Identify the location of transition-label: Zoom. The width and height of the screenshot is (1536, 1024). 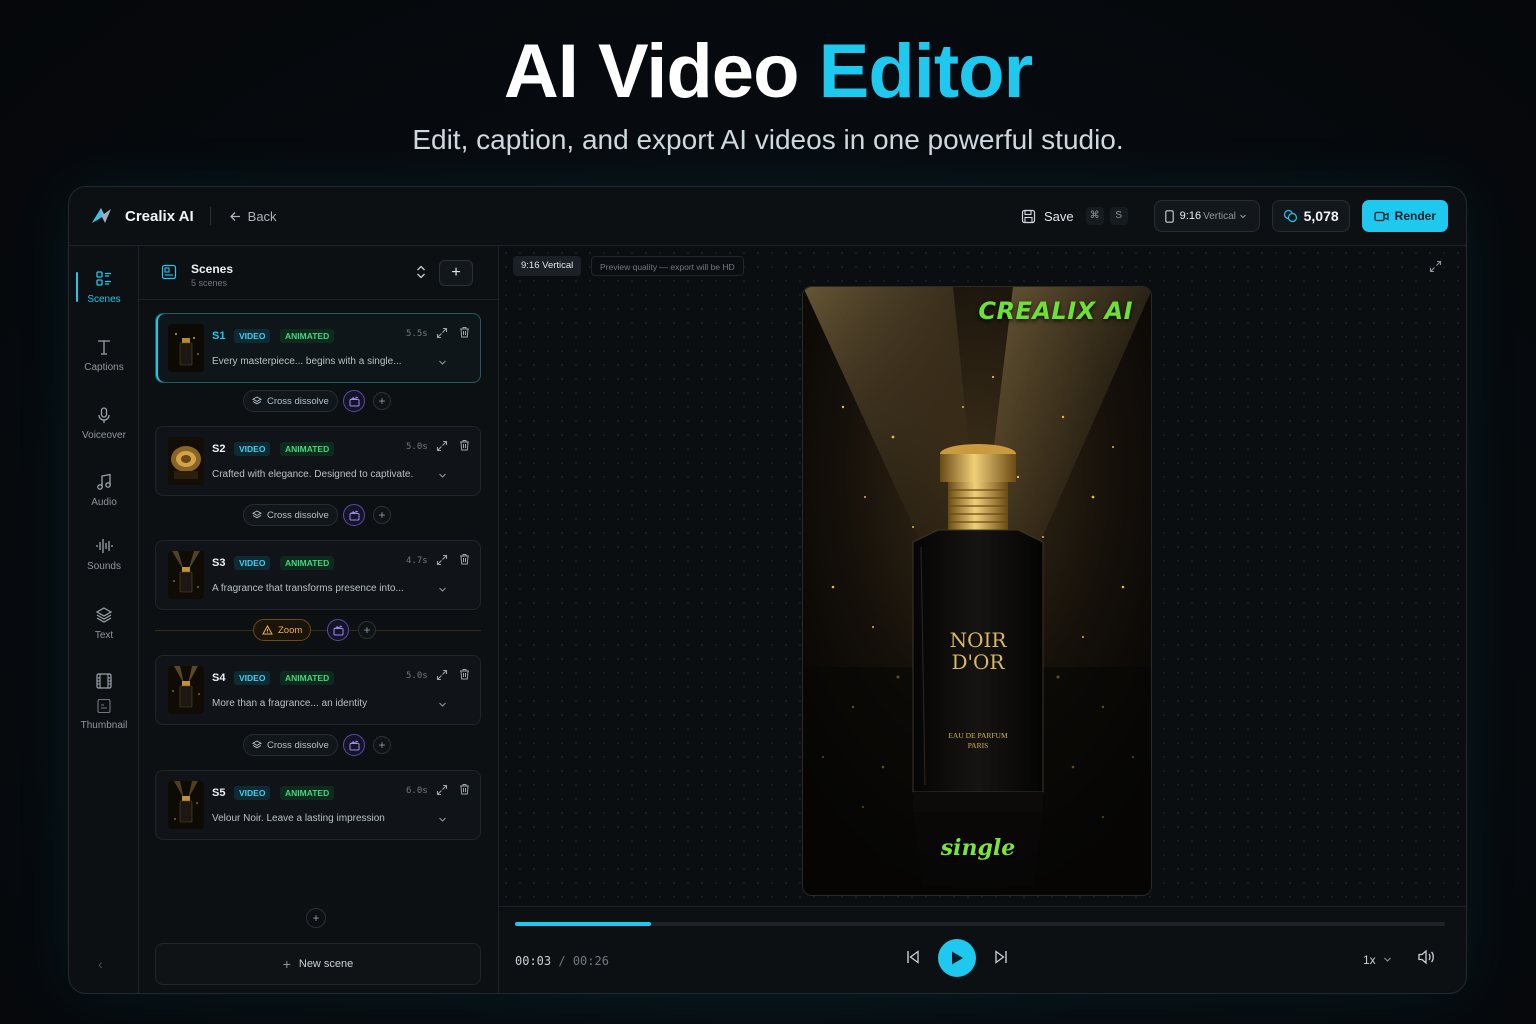
(290, 630).